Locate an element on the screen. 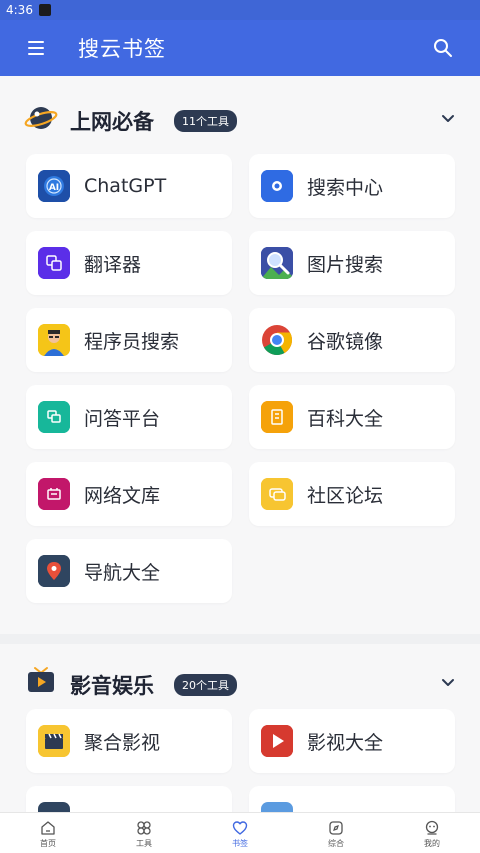 Image resolution: width=480 pixels, height=853 pixels. tool-count-badge: 20个工具 is located at coordinates (205, 685).